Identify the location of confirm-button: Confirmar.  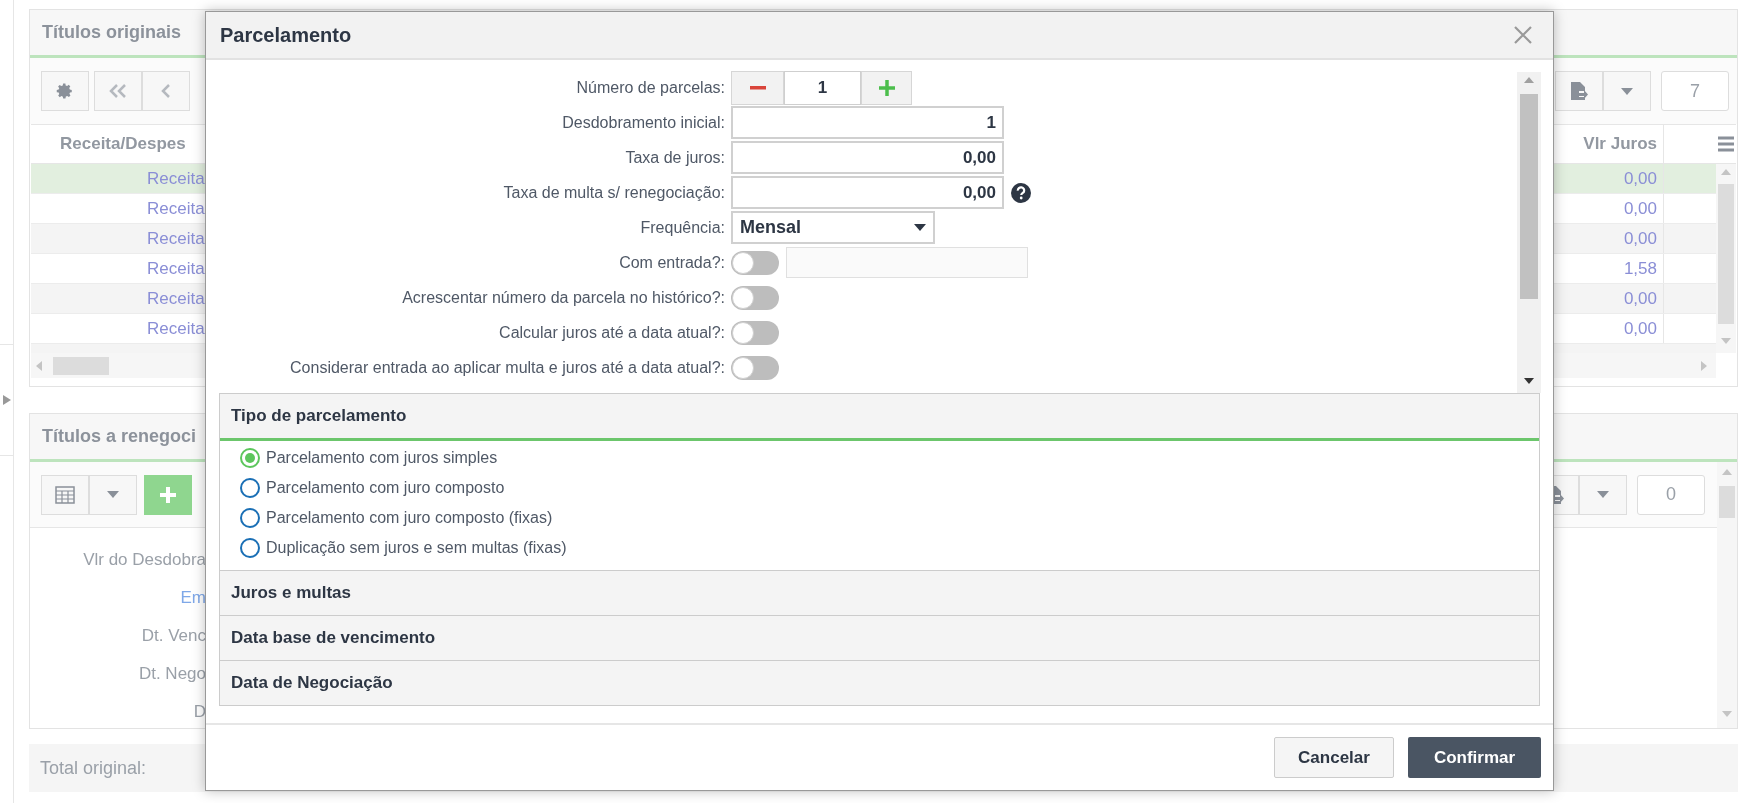
(1474, 757).